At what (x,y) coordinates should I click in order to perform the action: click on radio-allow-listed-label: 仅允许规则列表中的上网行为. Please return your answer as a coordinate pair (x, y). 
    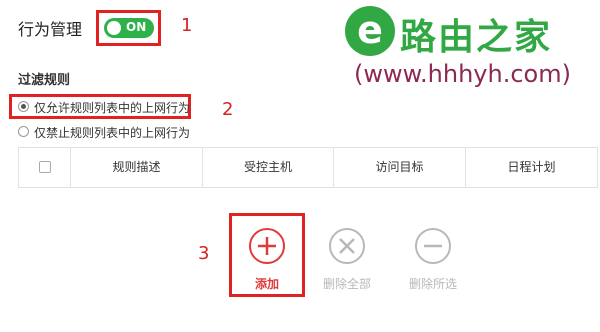
    Looking at the image, I should click on (112, 107).